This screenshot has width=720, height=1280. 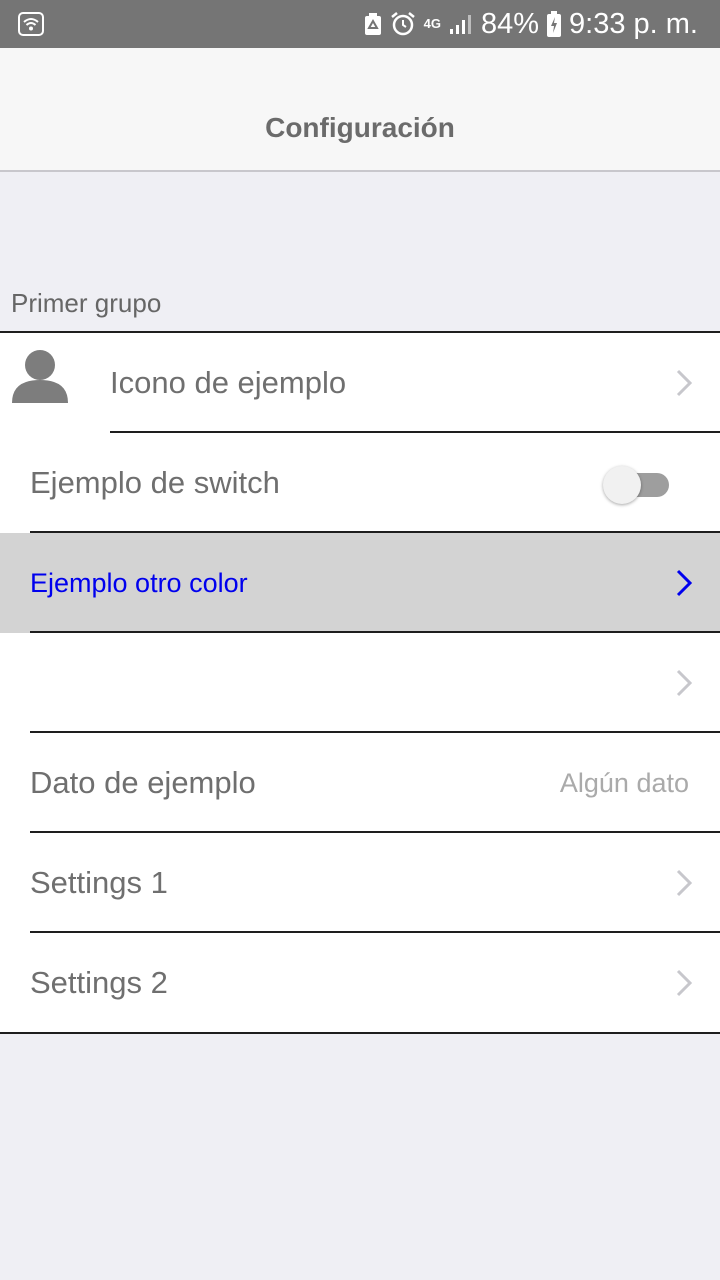 I want to click on section-header: Primer grupo, so click(x=86, y=303).